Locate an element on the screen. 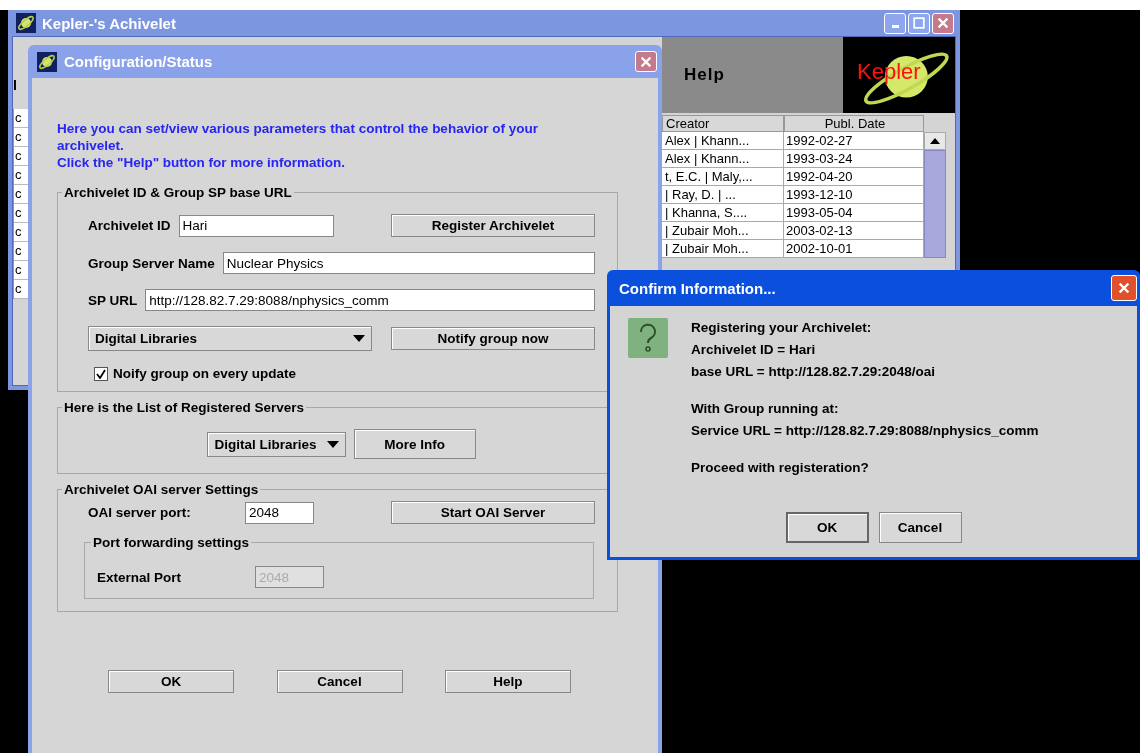 The image size is (1140, 753). label-fragment: I is located at coordinates (15, 86).